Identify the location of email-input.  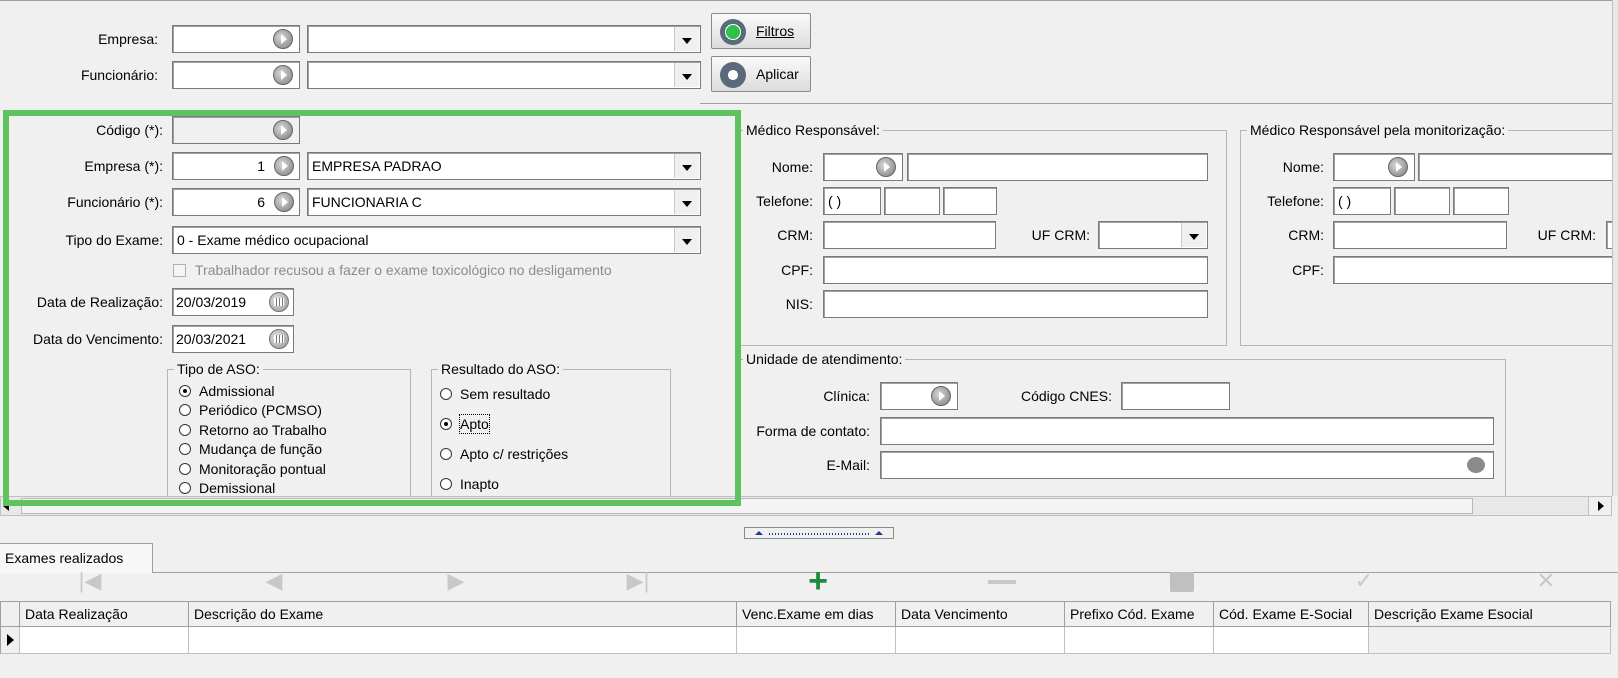
(1187, 465).